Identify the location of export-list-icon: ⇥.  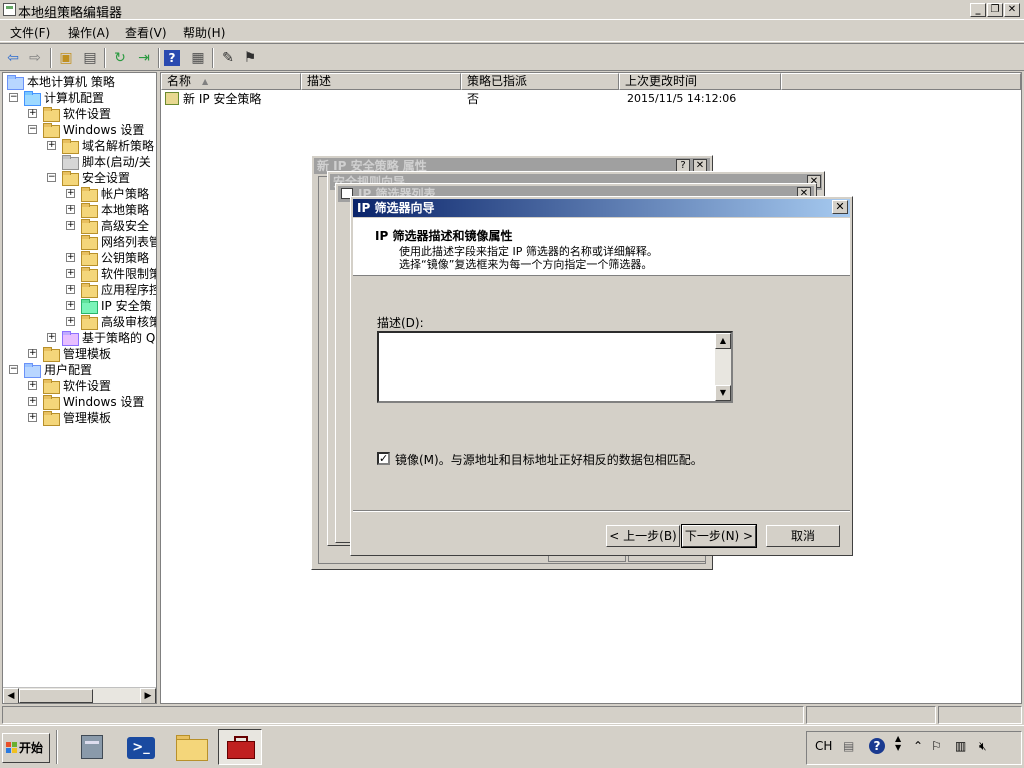
(144, 58).